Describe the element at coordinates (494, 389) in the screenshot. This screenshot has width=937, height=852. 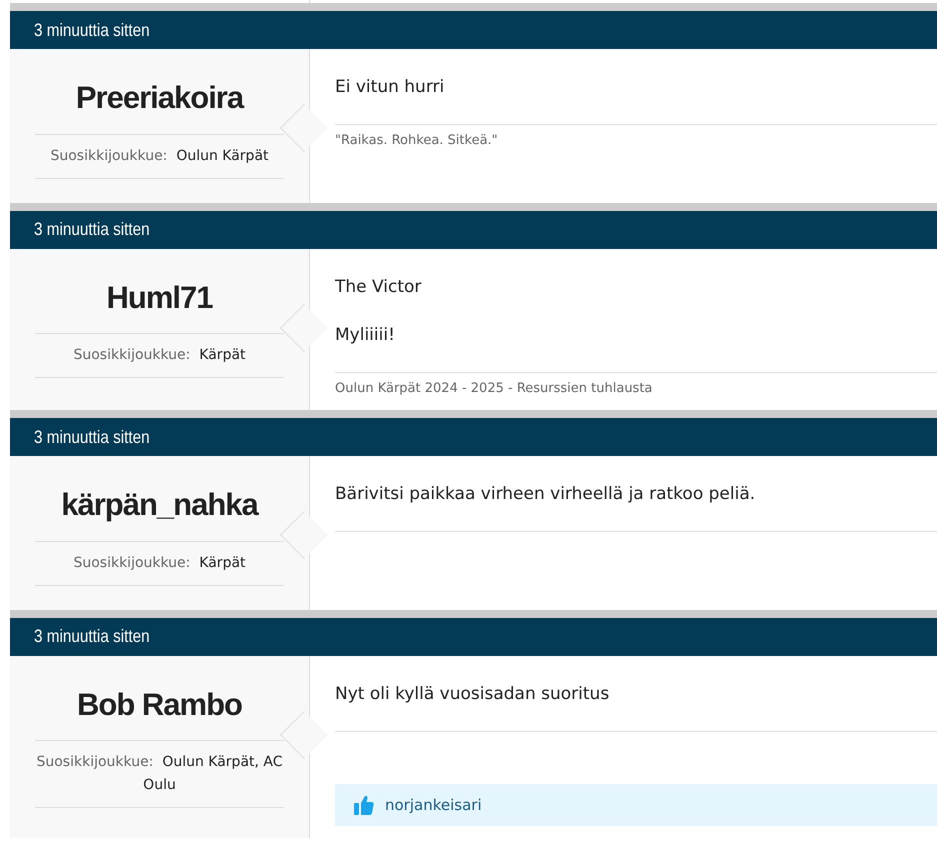
I see `signature-text: Oulun Kärpät 2024 - 2025 - Resurssien tuhlausta` at that location.